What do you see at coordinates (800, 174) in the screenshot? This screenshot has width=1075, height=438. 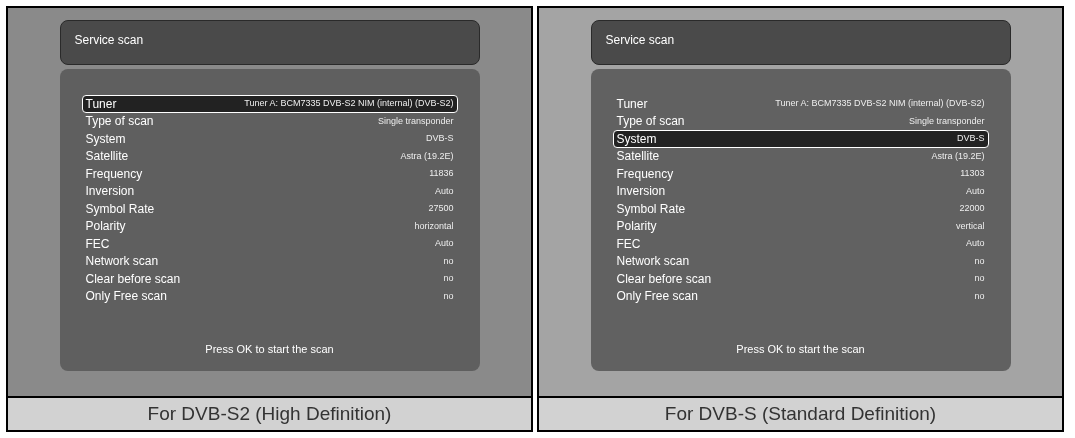 I see `menu-row: Frequency 11303` at bounding box center [800, 174].